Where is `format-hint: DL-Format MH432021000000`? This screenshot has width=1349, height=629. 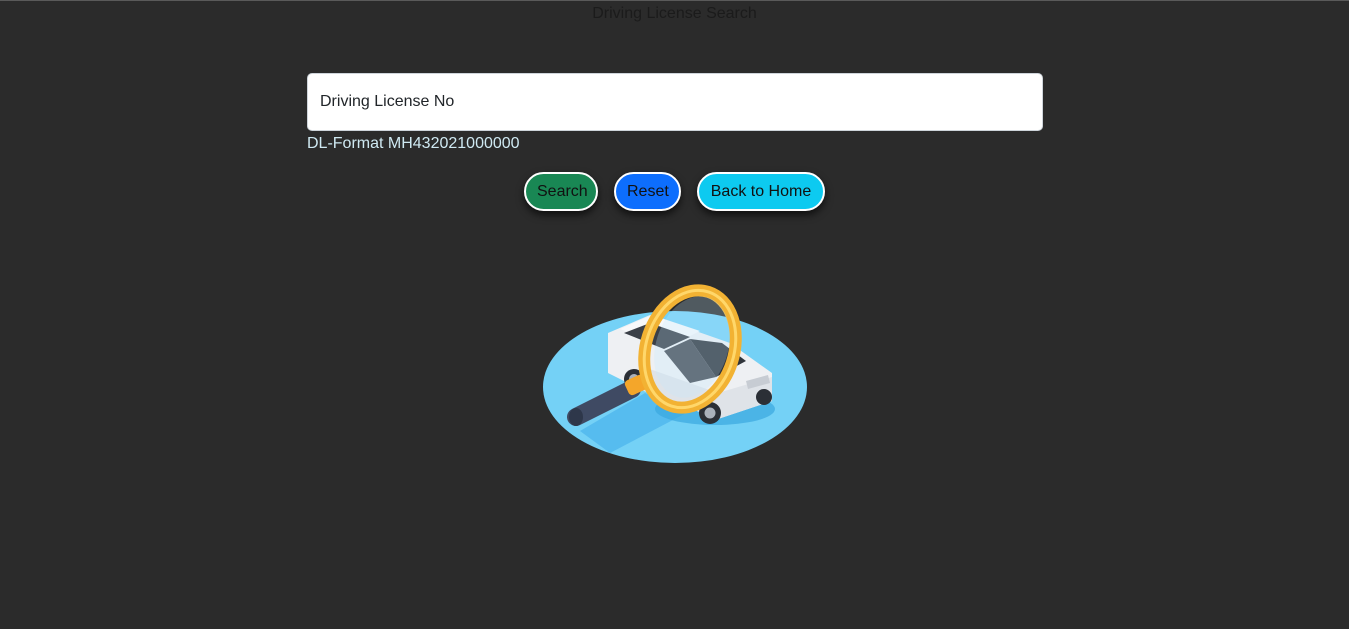 format-hint: DL-Format MH432021000000 is located at coordinates (413, 143).